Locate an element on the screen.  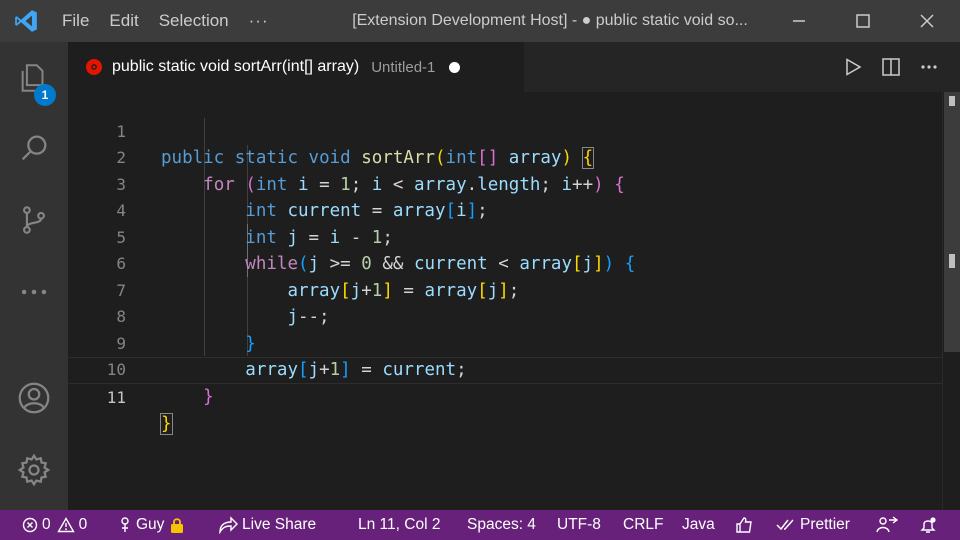
warning-count: 0 is located at coordinates (83, 524).